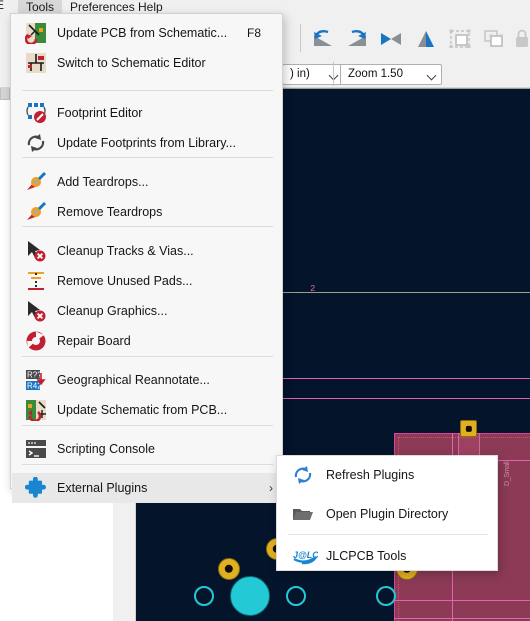 The image size is (530, 621). I want to click on add-teardrops-icon, so click(36, 182).